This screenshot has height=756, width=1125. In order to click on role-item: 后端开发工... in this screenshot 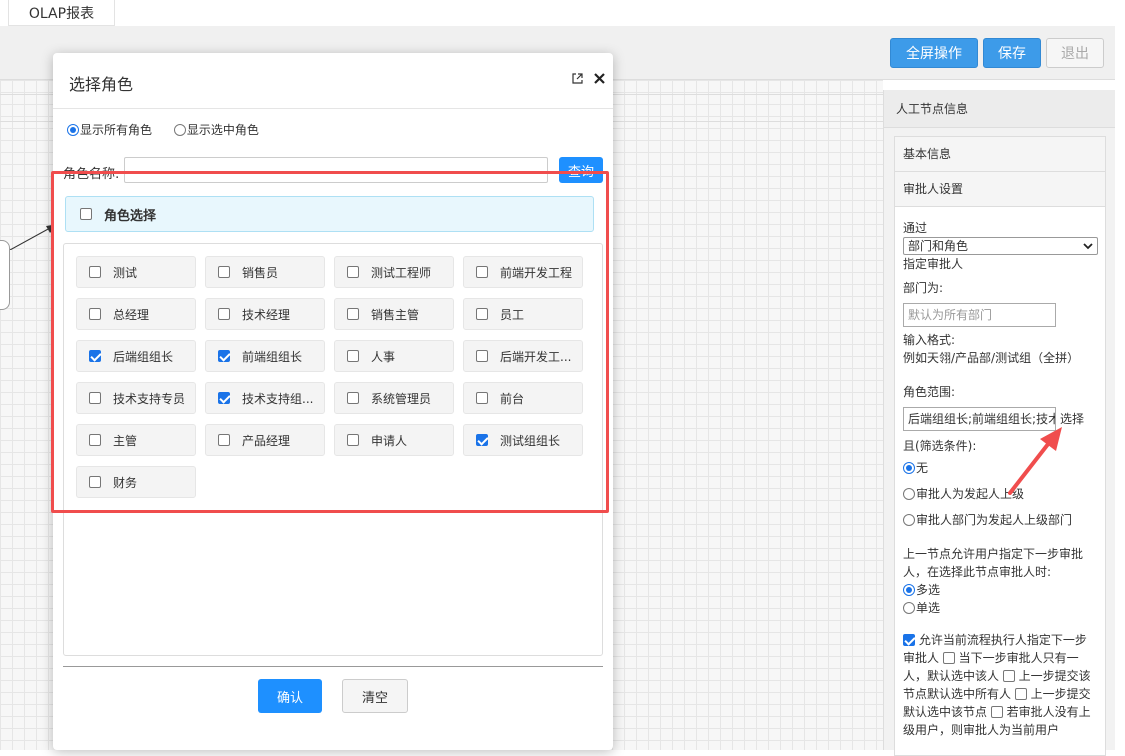, I will do `click(523, 356)`.